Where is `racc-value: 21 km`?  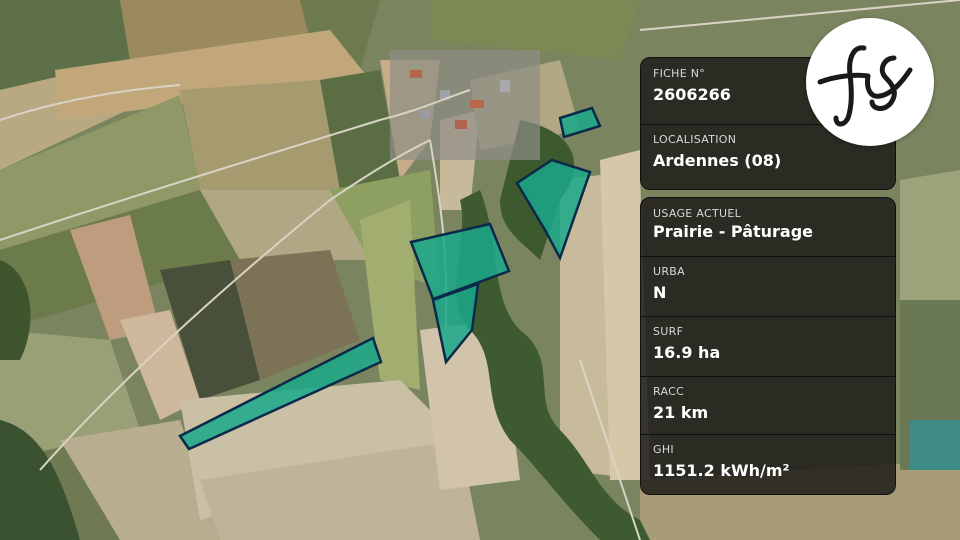 racc-value: 21 km is located at coordinates (681, 412).